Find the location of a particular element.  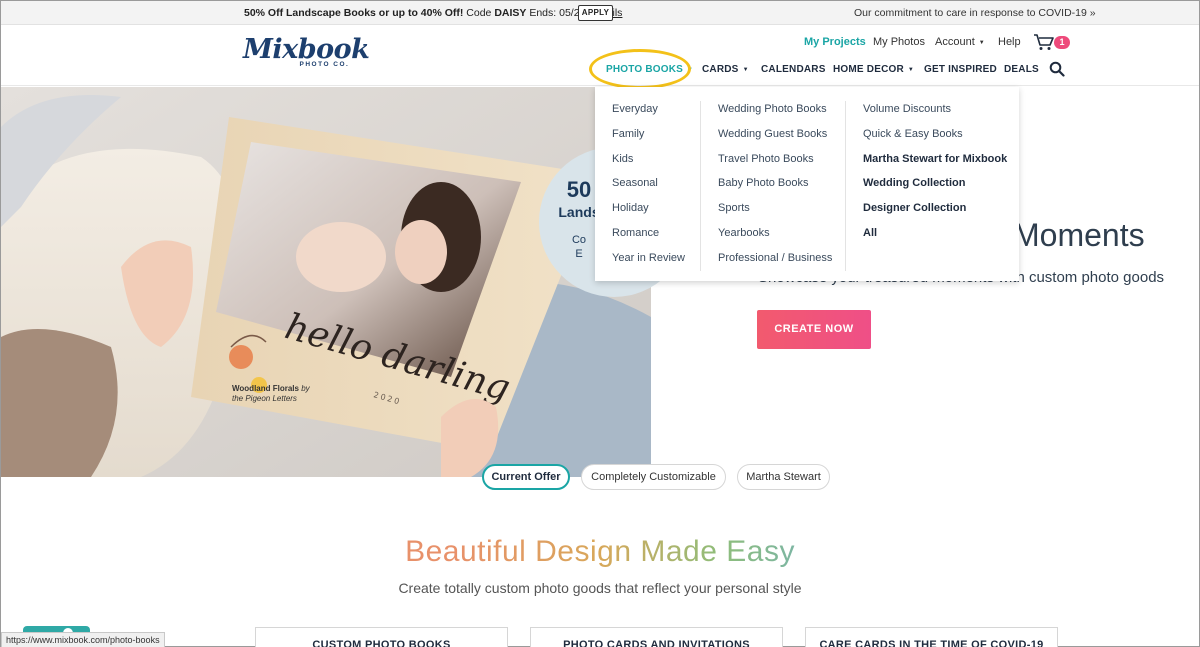

my-projects-link: My Projects is located at coordinates (835, 42).